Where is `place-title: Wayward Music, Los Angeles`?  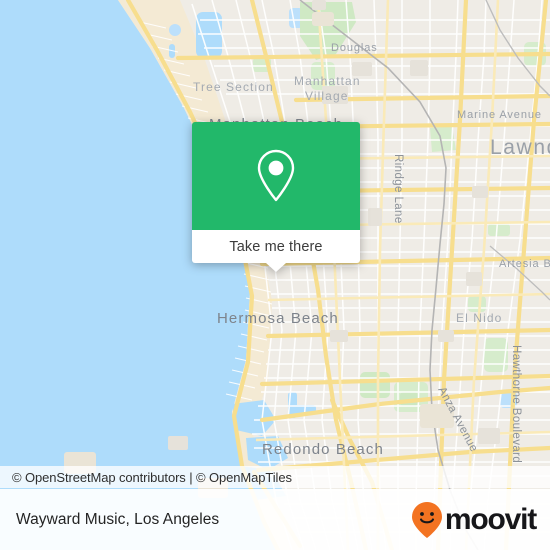
place-title: Wayward Music, Los Angeles is located at coordinates (118, 519).